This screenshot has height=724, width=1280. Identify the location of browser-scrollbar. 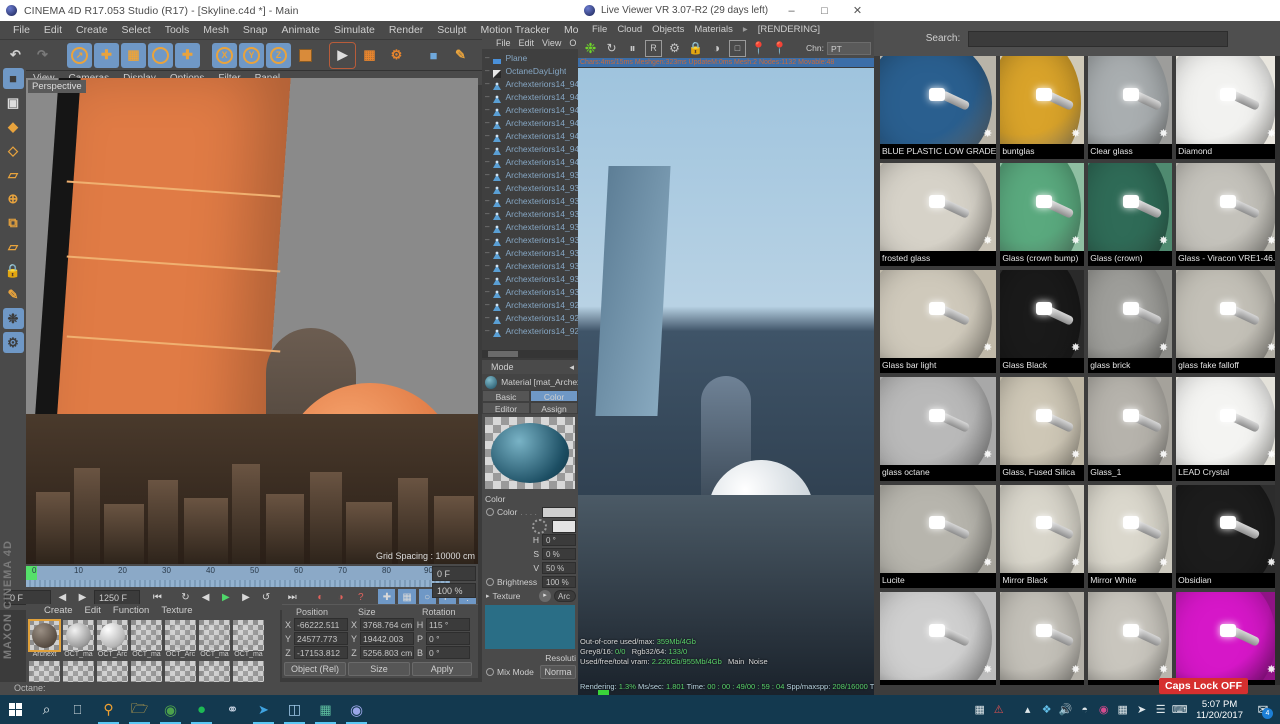
(1277, 370).